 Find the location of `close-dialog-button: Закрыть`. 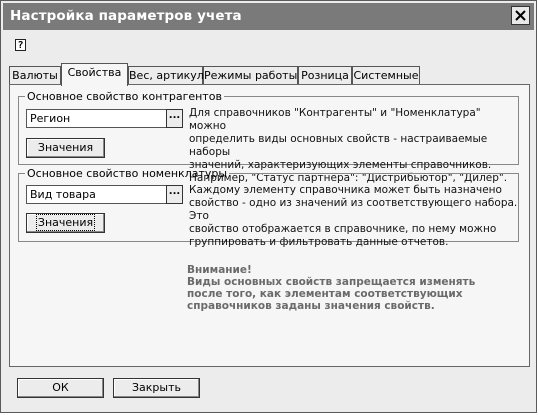

close-dialog-button: Закрыть is located at coordinates (156, 388).